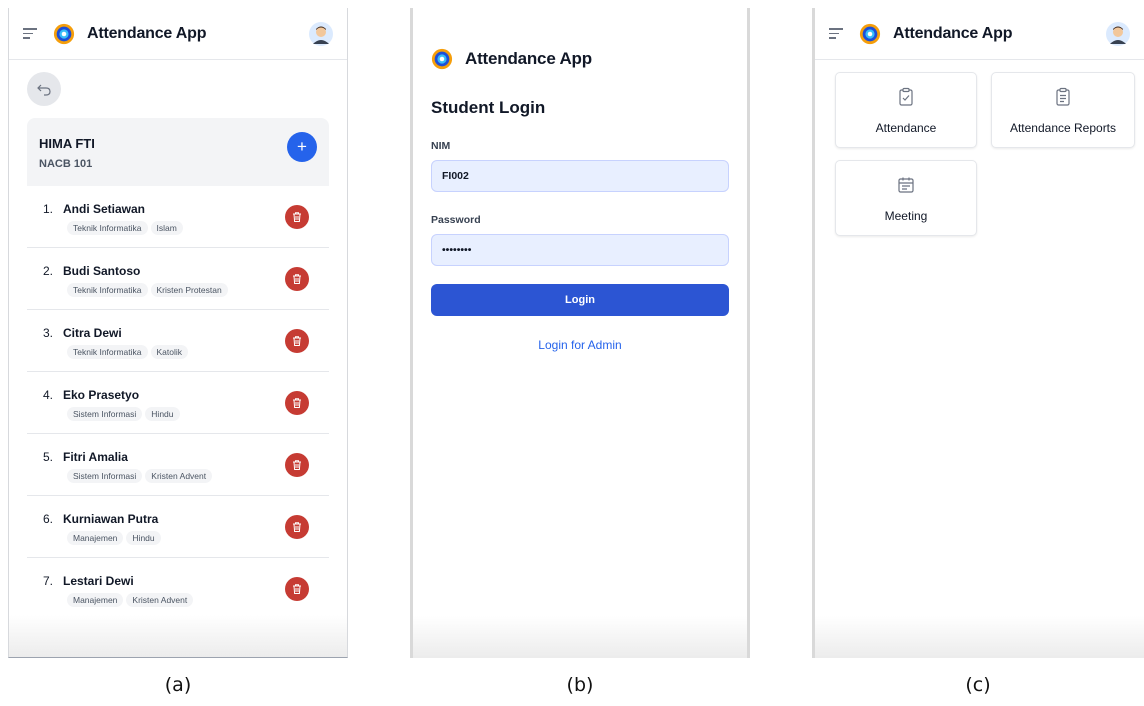 The width and height of the screenshot is (1144, 706). Describe the element at coordinates (441, 146) in the screenshot. I see `nim-label: NIM` at that location.